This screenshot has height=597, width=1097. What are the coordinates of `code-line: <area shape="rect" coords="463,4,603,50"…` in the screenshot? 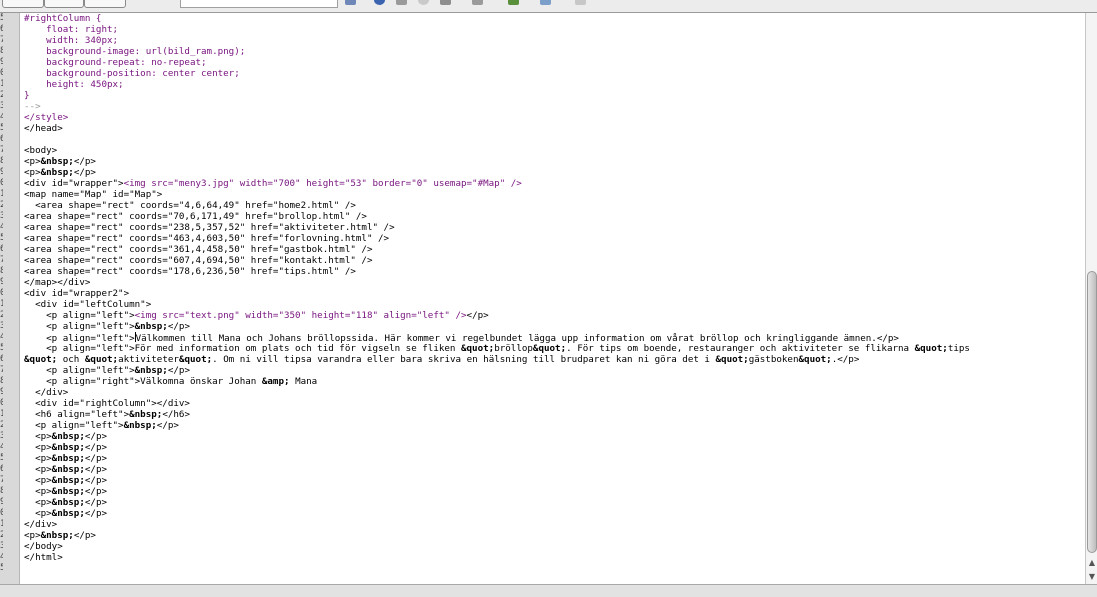 It's located at (206, 238).